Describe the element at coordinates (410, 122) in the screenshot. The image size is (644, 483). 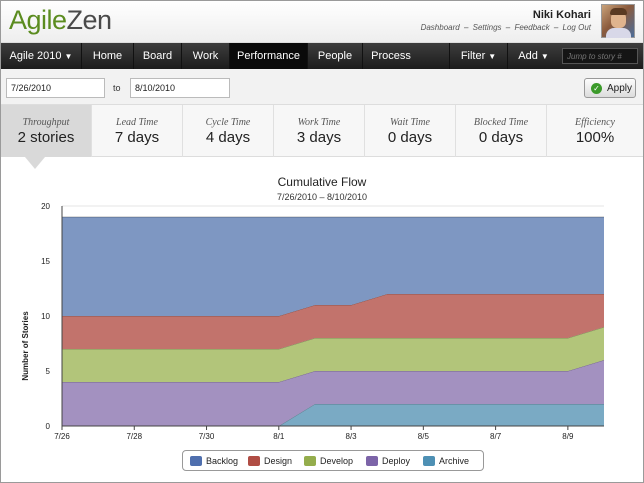
I see `metric-label: Wait Time` at that location.